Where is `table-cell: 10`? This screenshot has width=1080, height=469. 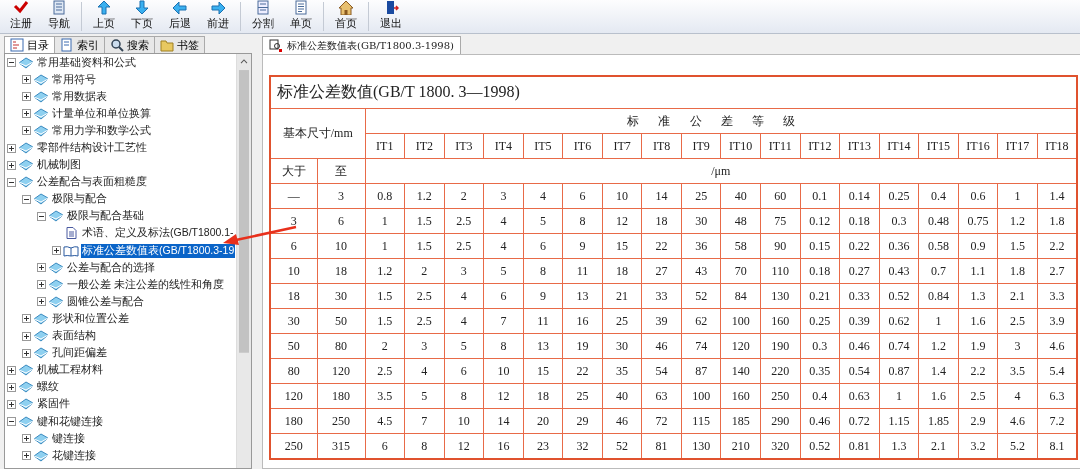
table-cell: 10 is located at coordinates (293, 271).